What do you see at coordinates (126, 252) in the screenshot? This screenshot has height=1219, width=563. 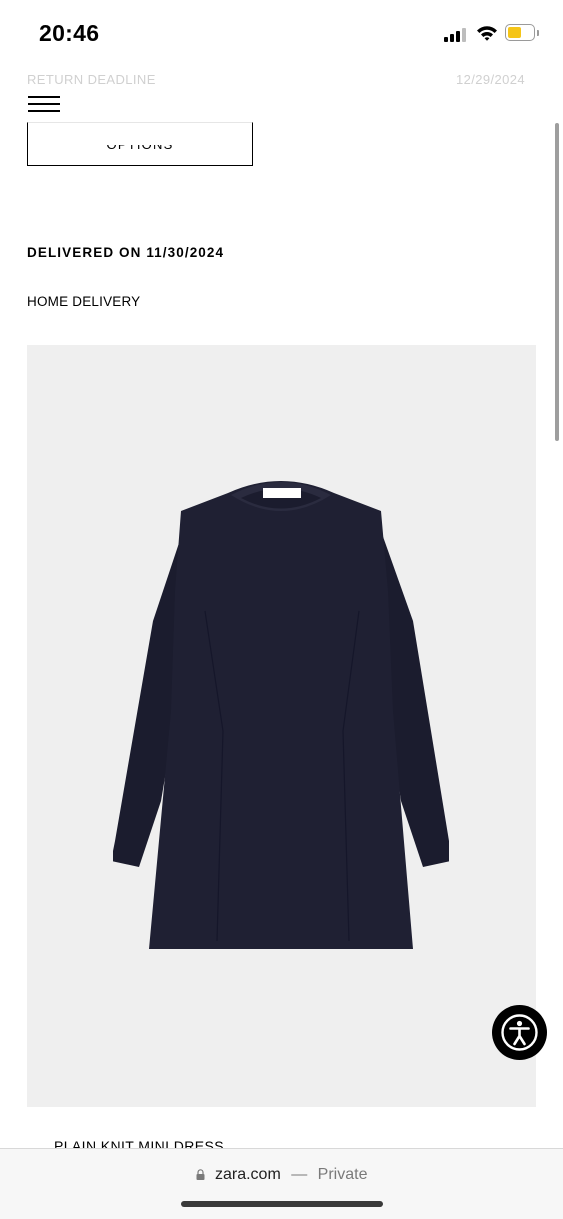 I see `delivered-date: DELIVERED ON 11/30/2024` at bounding box center [126, 252].